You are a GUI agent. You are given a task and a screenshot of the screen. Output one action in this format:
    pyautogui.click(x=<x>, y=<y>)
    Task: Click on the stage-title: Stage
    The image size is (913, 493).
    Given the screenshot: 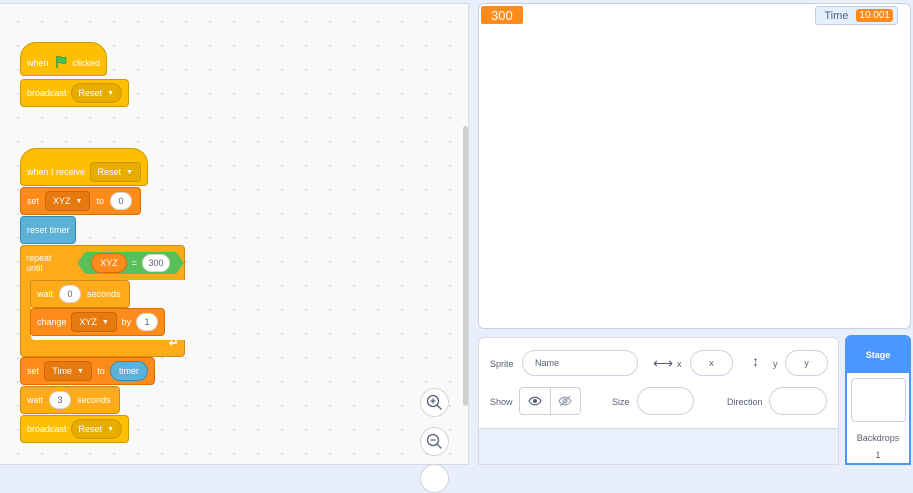 What is the action you would take?
    pyautogui.click(x=878, y=355)
    